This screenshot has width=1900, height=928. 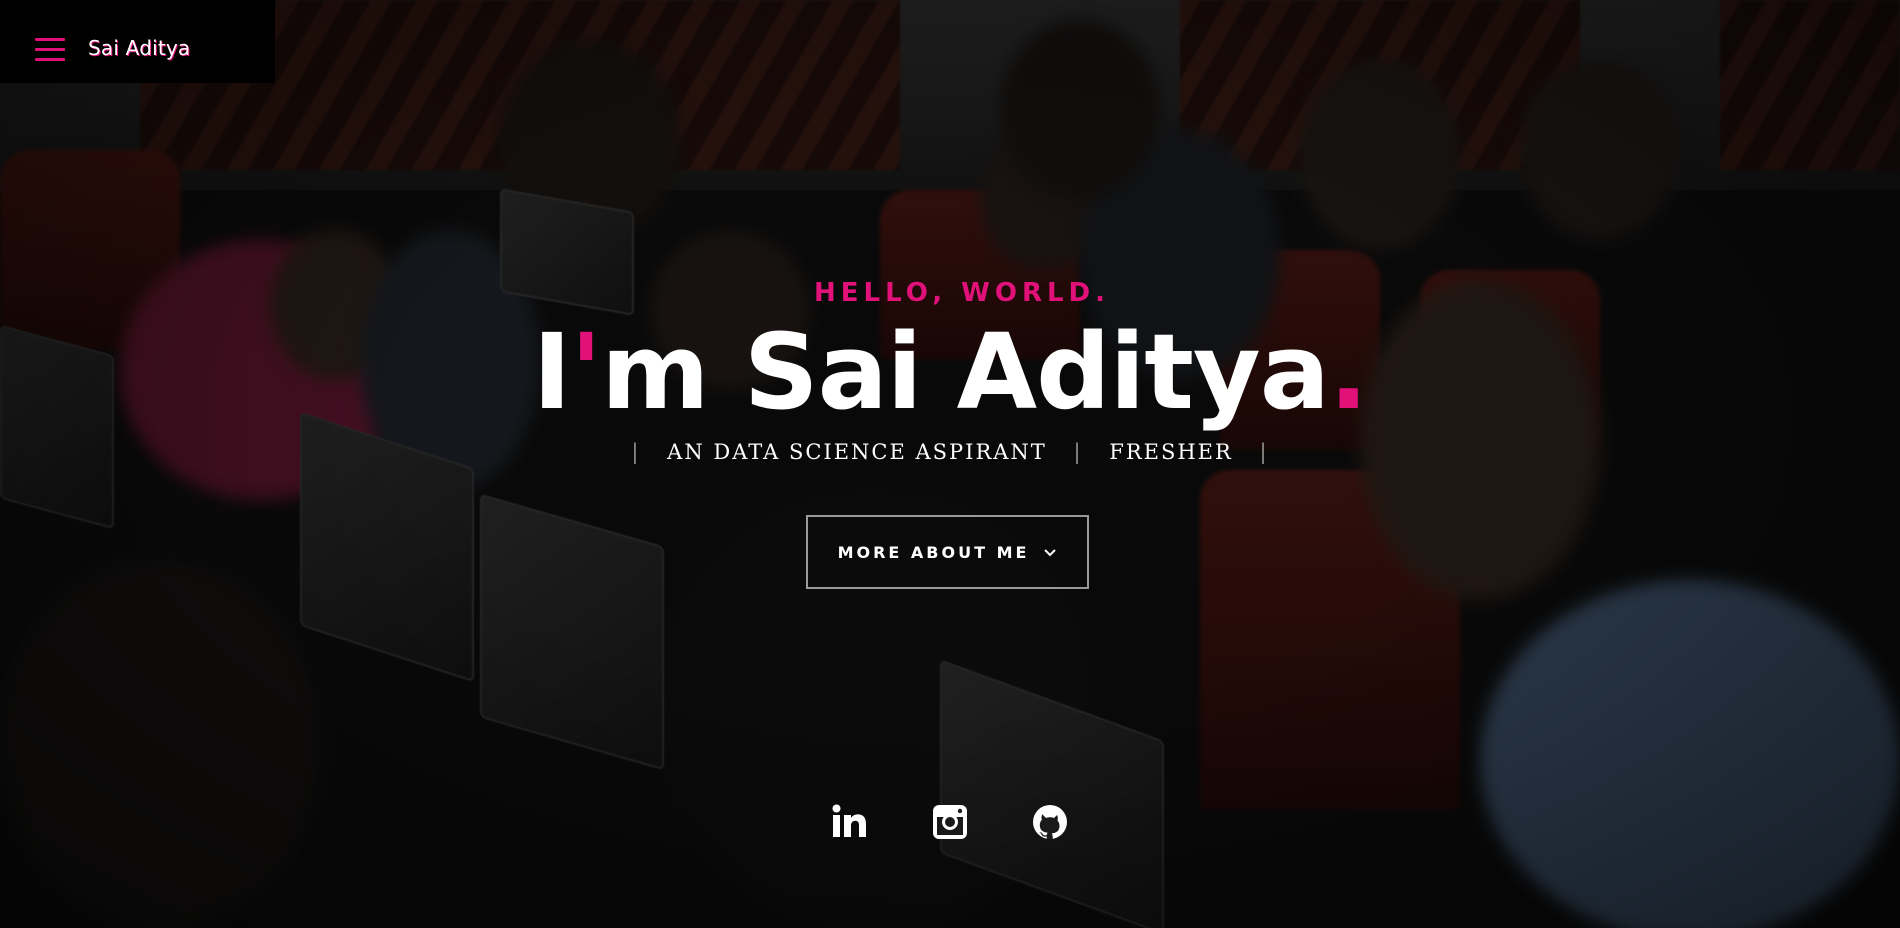 I want to click on linkedin-icon, so click(x=850, y=822).